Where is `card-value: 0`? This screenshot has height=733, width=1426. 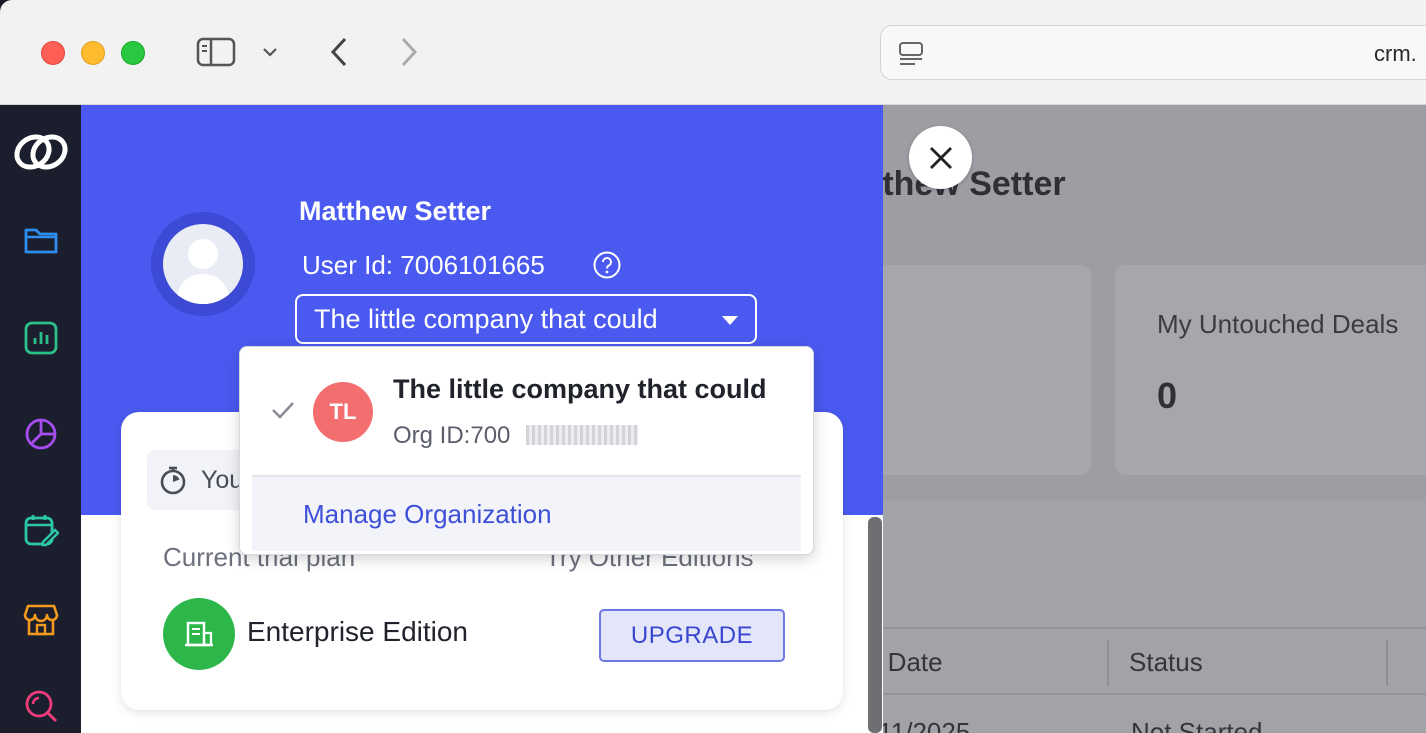
card-value: 0 is located at coordinates (1167, 395).